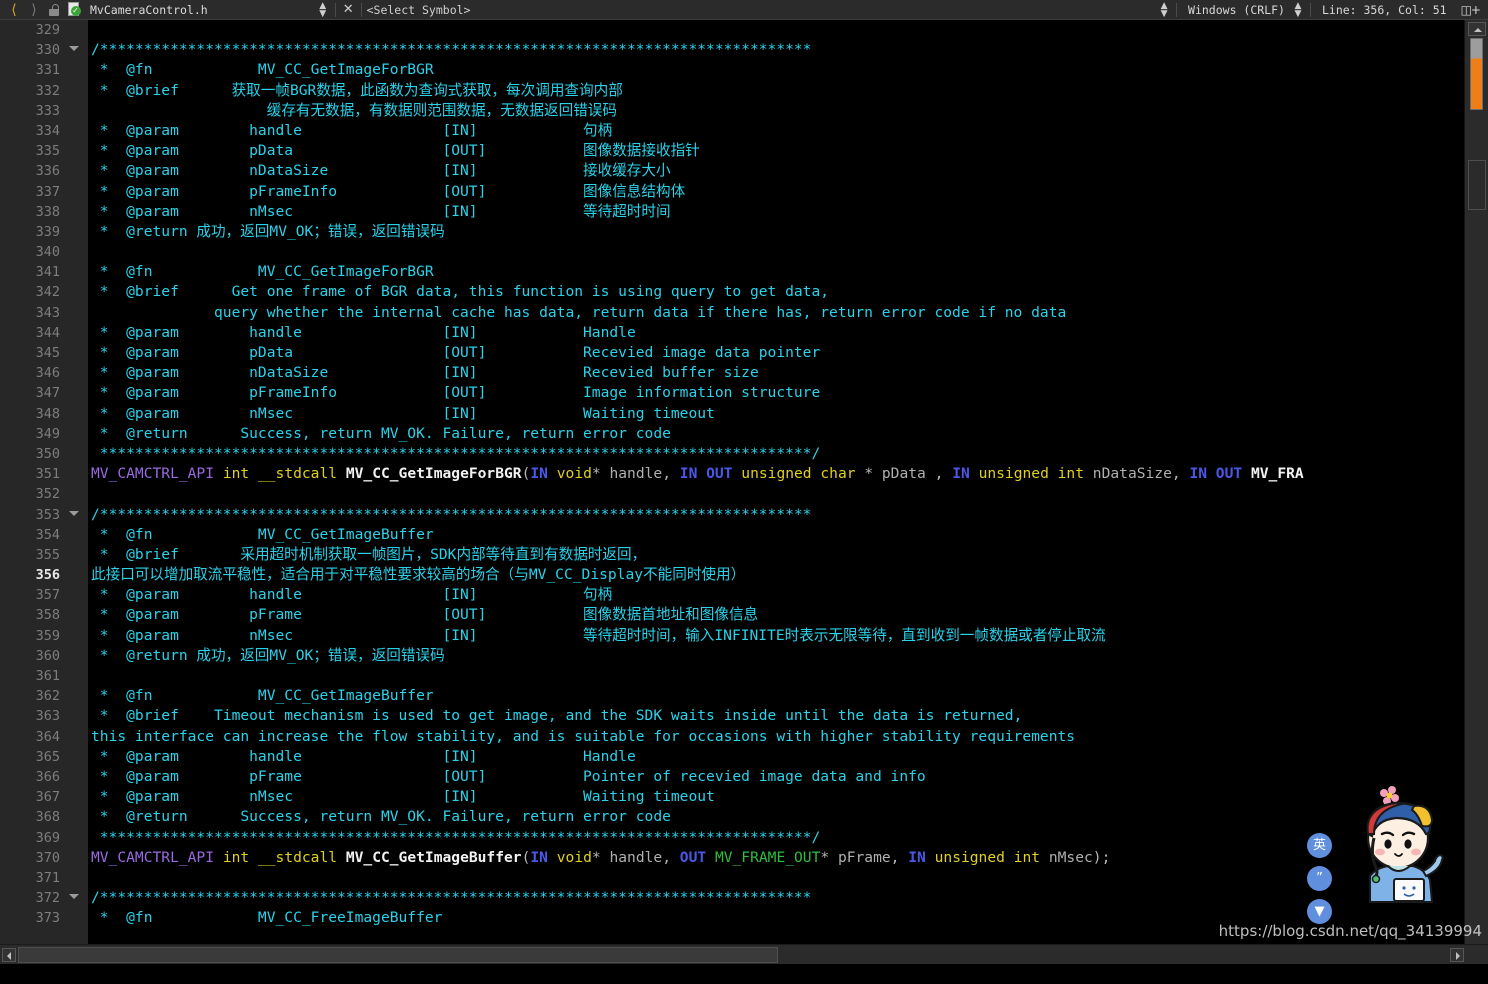 The image size is (1488, 984). Describe the element at coordinates (47, 292) in the screenshot. I see `line-number: 342` at that location.